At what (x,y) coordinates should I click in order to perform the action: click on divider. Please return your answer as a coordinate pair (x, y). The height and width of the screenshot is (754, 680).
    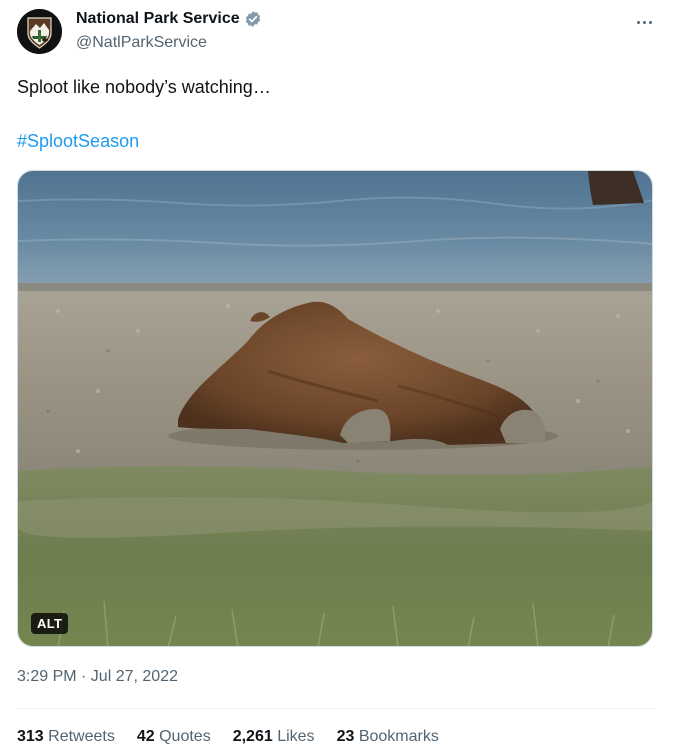
    Looking at the image, I should click on (336, 708).